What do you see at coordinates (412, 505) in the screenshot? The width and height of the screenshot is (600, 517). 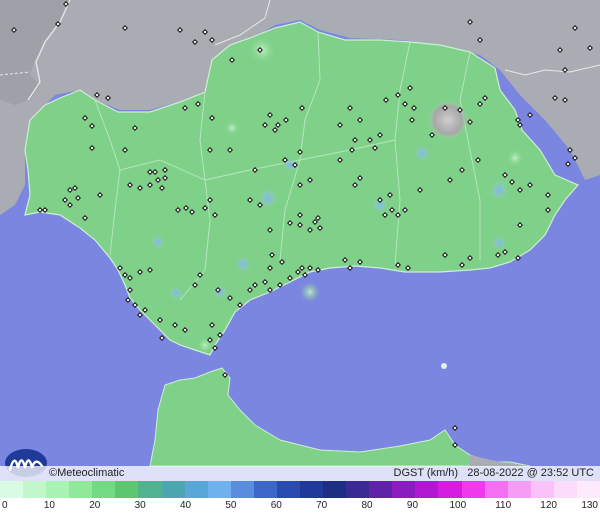 I see `color-scale-tick-label: 90` at bounding box center [412, 505].